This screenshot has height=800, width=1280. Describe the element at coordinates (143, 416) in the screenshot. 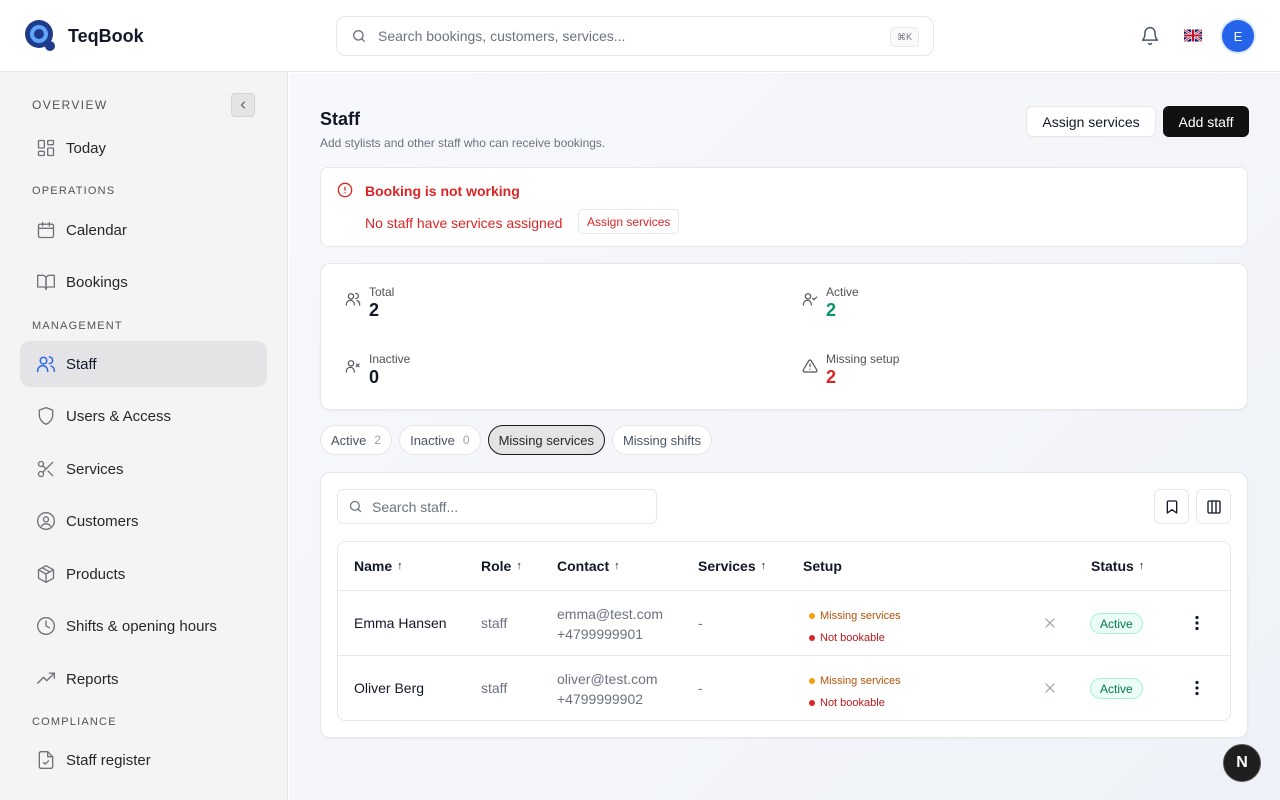

I see `sidebar-item-users-access: Users & Access` at that location.